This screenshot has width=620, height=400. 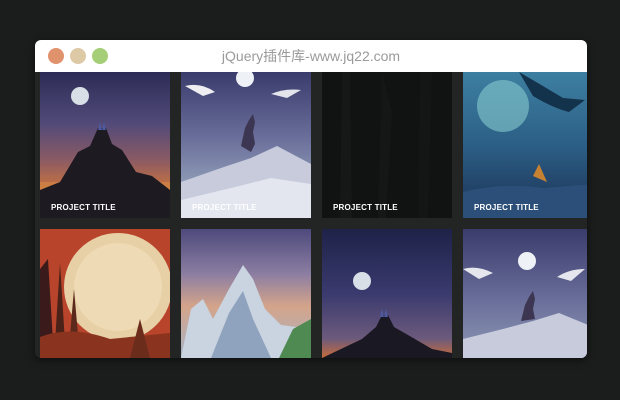 I want to click on card-artwork-moon-castle-night, so click(x=387, y=293).